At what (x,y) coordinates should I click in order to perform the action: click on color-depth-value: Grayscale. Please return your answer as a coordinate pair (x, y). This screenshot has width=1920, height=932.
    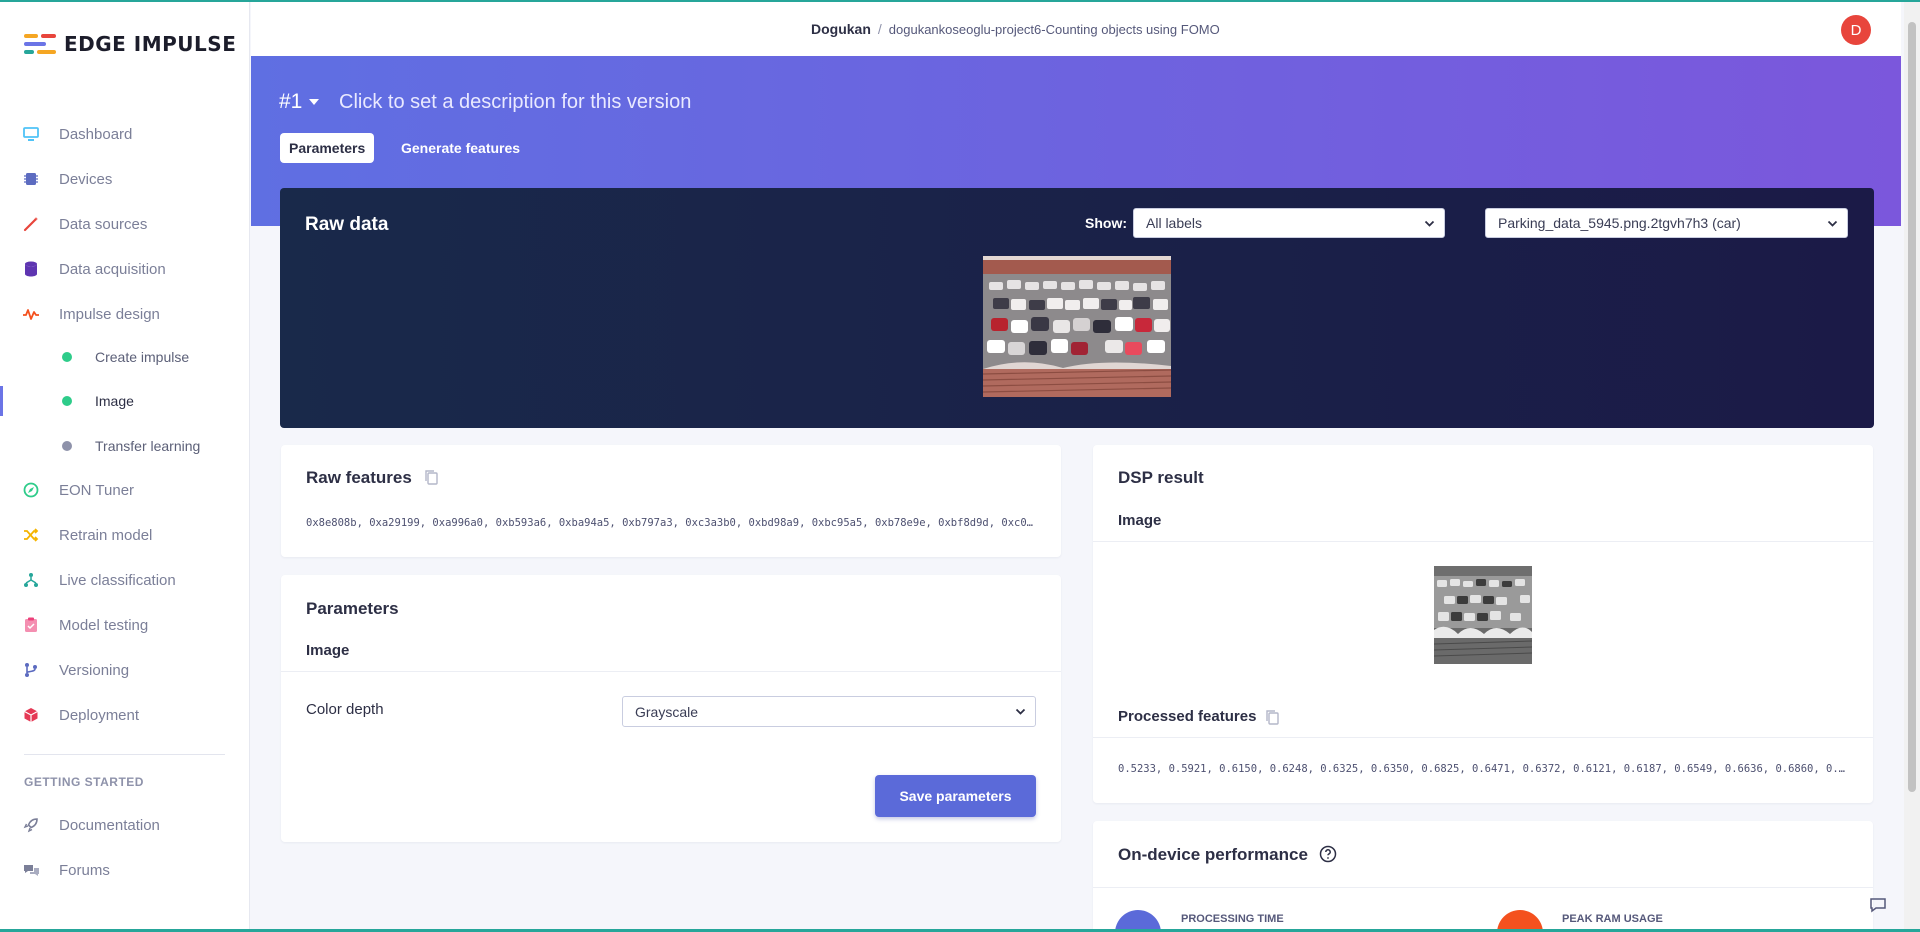
    Looking at the image, I should click on (667, 711).